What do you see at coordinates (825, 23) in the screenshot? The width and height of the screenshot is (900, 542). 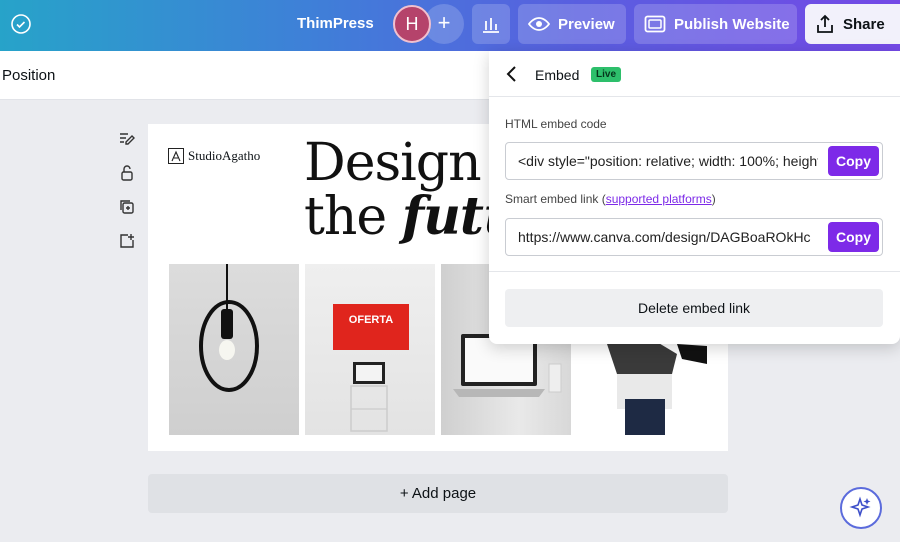 I see `share-upload-icon` at bounding box center [825, 23].